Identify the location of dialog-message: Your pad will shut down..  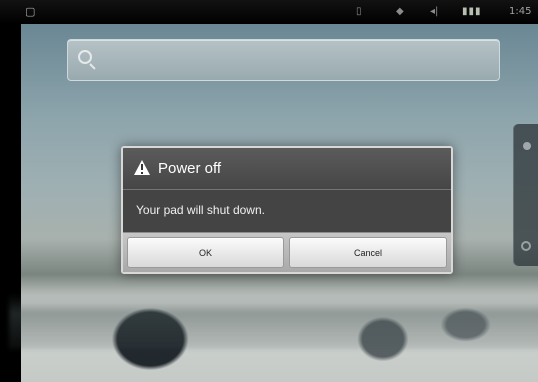
(200, 210).